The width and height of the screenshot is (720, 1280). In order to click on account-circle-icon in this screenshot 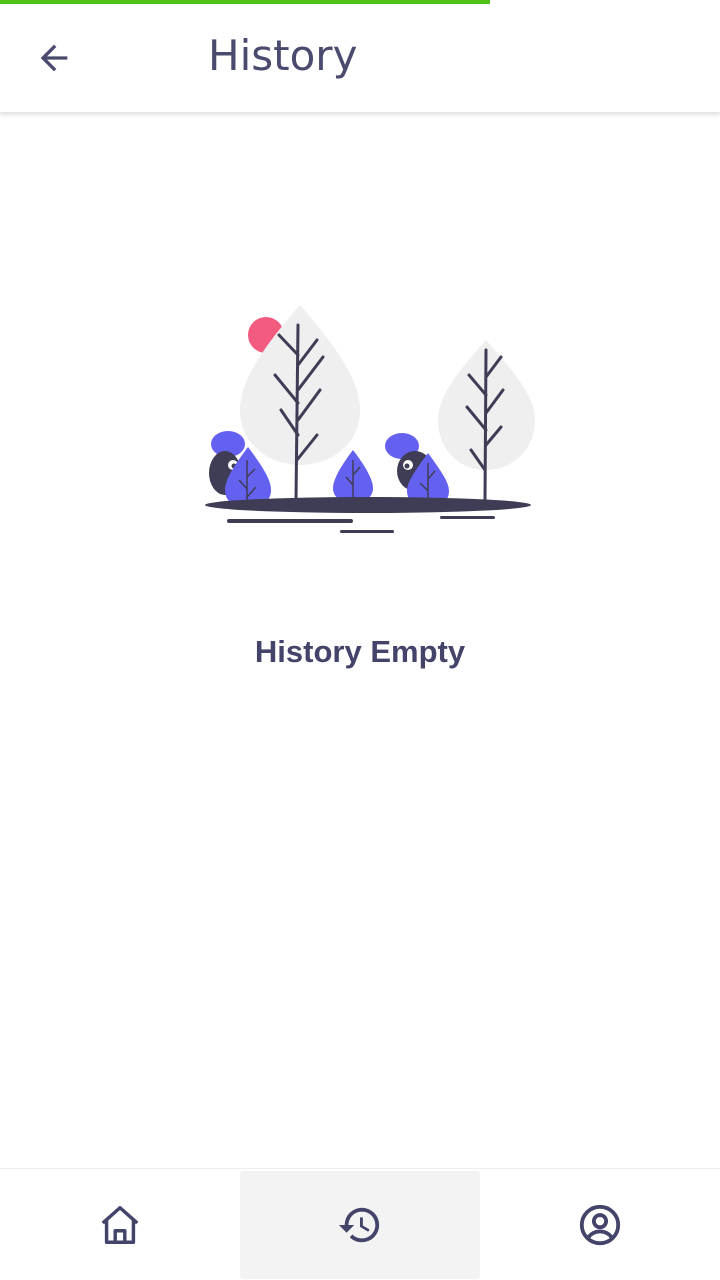, I will do `click(600, 1225)`.